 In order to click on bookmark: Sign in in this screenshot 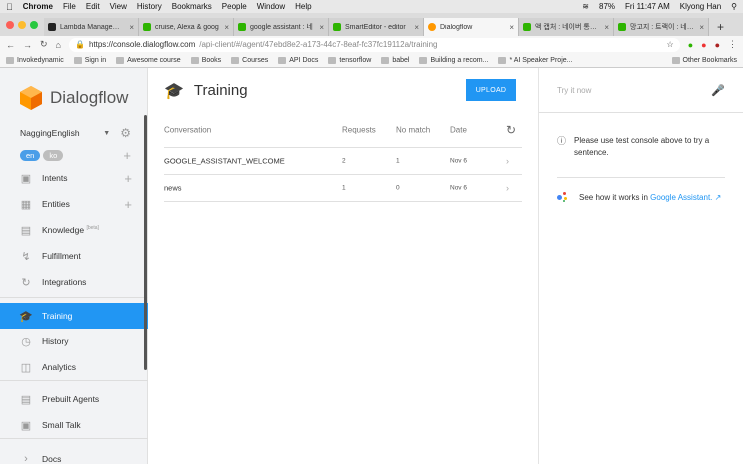, I will do `click(89, 60)`.